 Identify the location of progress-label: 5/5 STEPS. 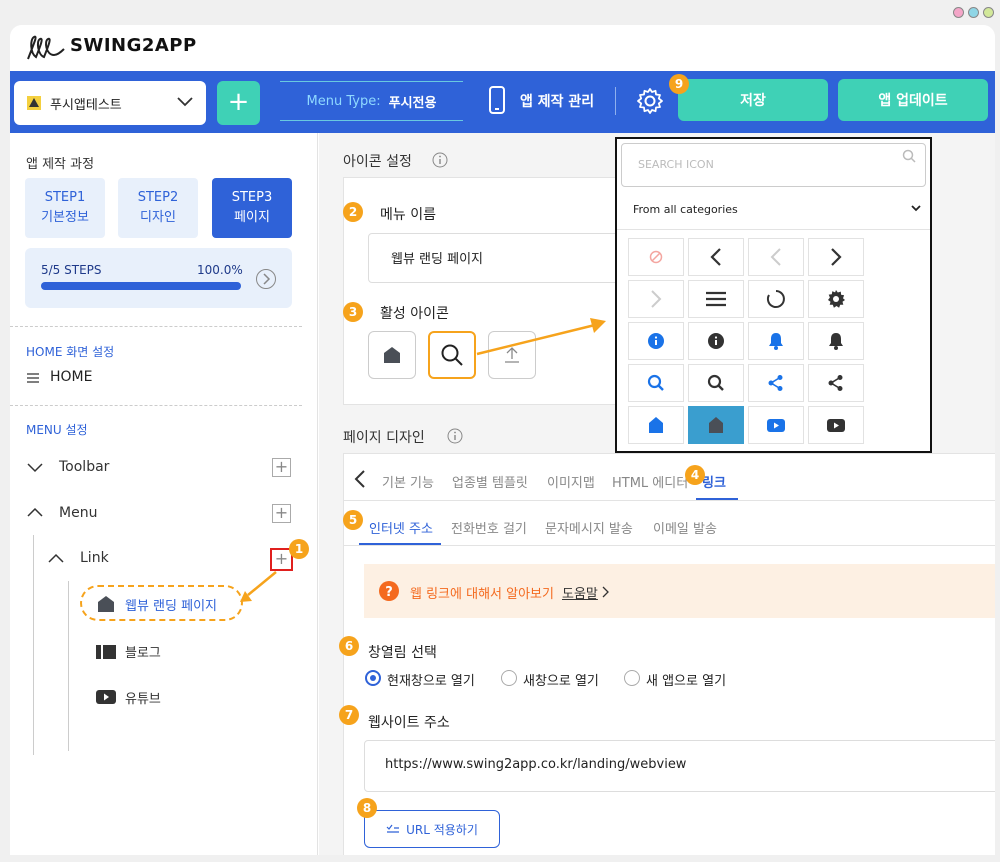
(71, 270).